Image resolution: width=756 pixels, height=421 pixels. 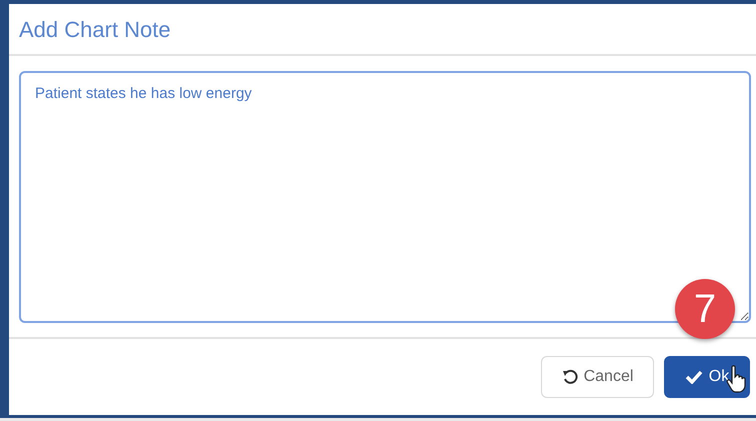 I want to click on cancel-button: Cancel, so click(x=597, y=377).